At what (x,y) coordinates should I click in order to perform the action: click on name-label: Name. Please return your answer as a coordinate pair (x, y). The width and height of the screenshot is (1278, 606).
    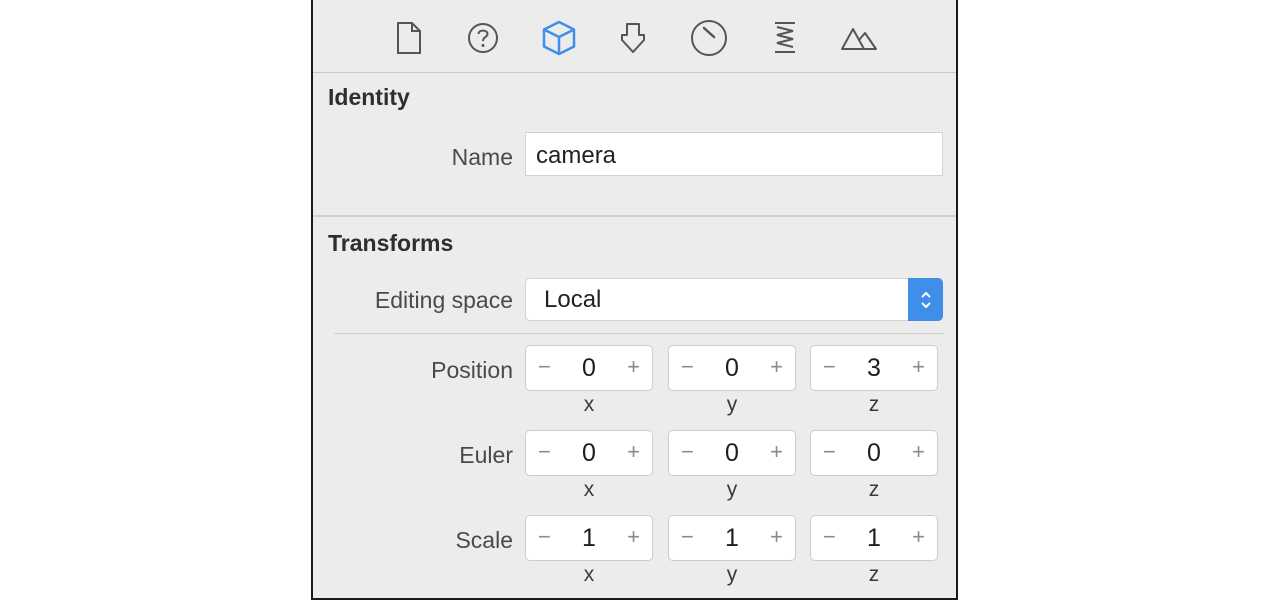
    Looking at the image, I should click on (482, 157).